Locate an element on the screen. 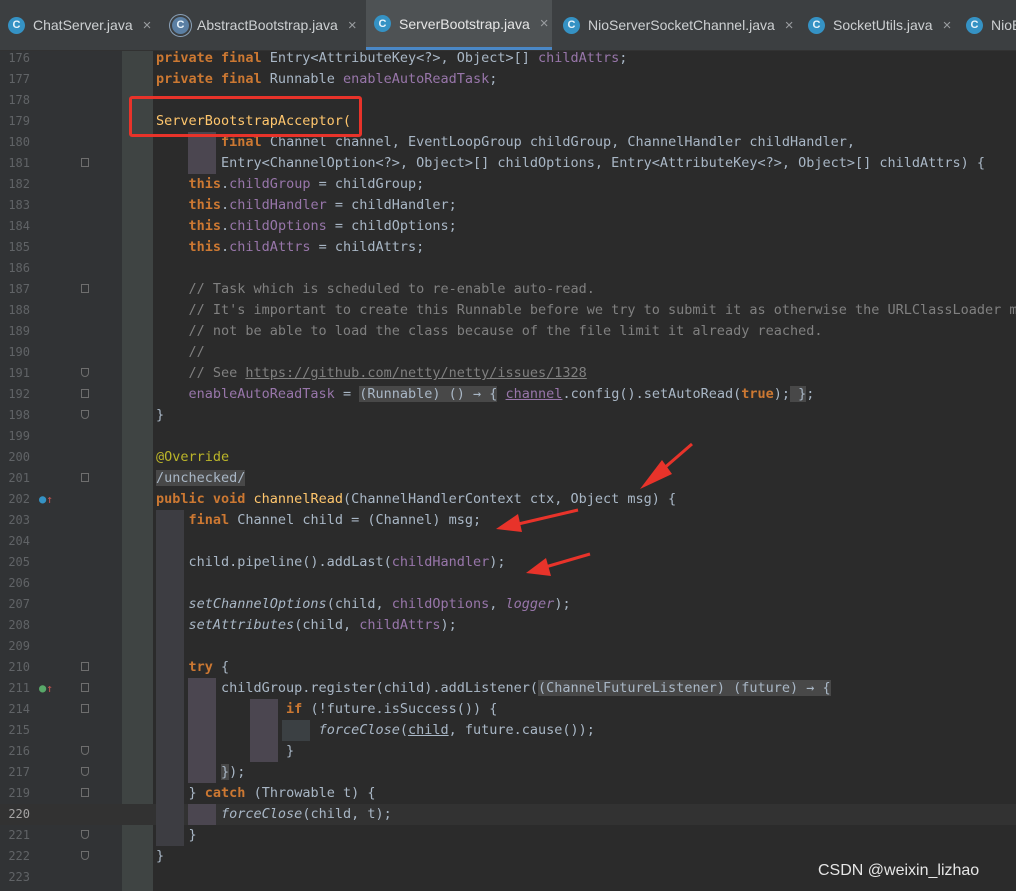  annotation-arrows is located at coordinates (594, 509).